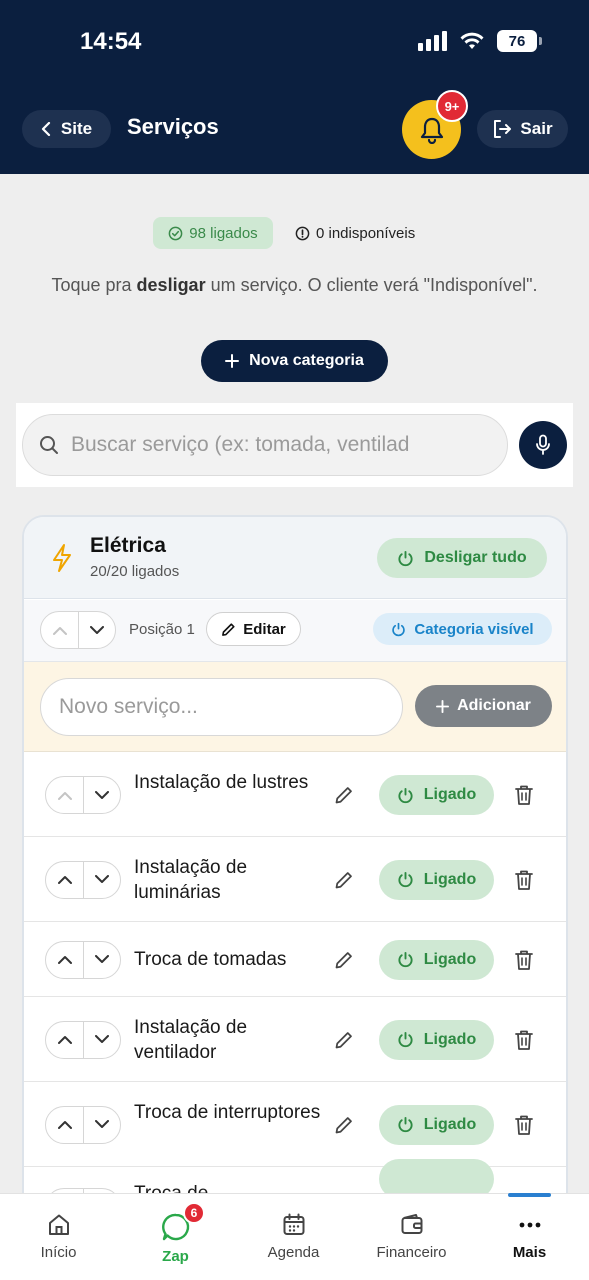 The height and width of the screenshot is (1280, 589). What do you see at coordinates (529, 1195) in the screenshot?
I see `active-tab-indicator` at bounding box center [529, 1195].